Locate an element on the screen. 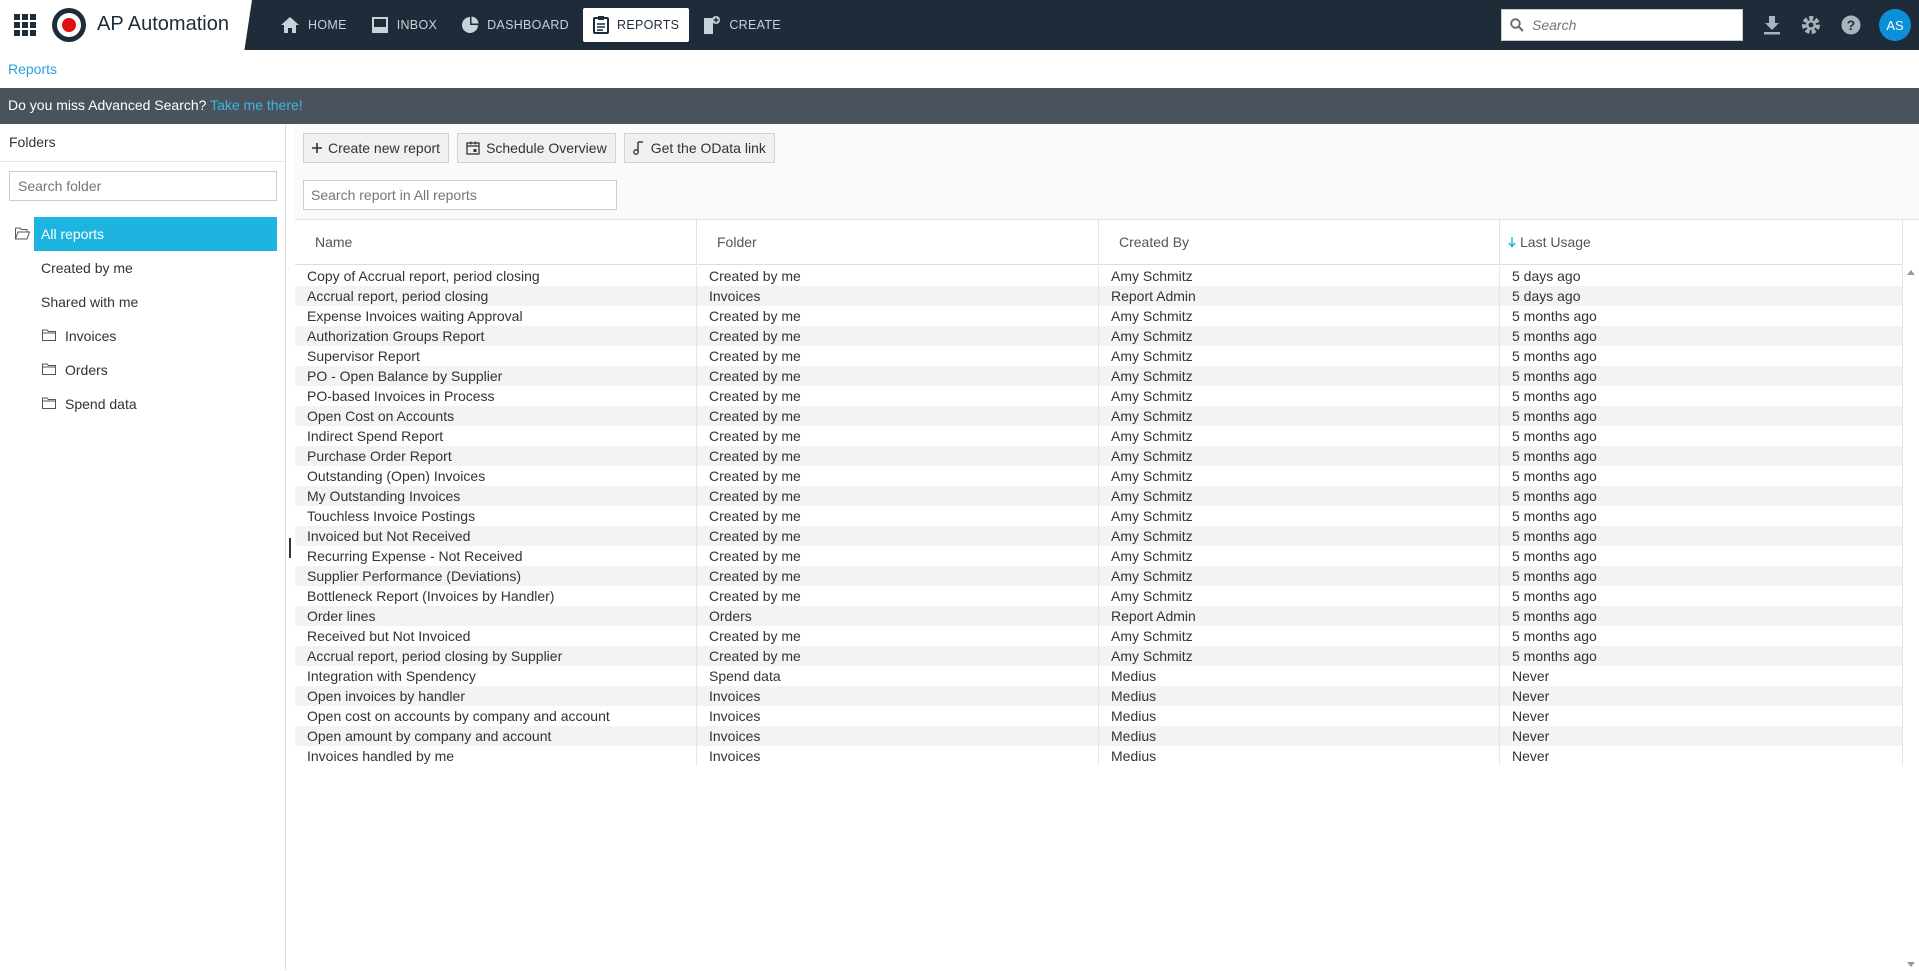  column-header-folder: Folder is located at coordinates (898, 242).